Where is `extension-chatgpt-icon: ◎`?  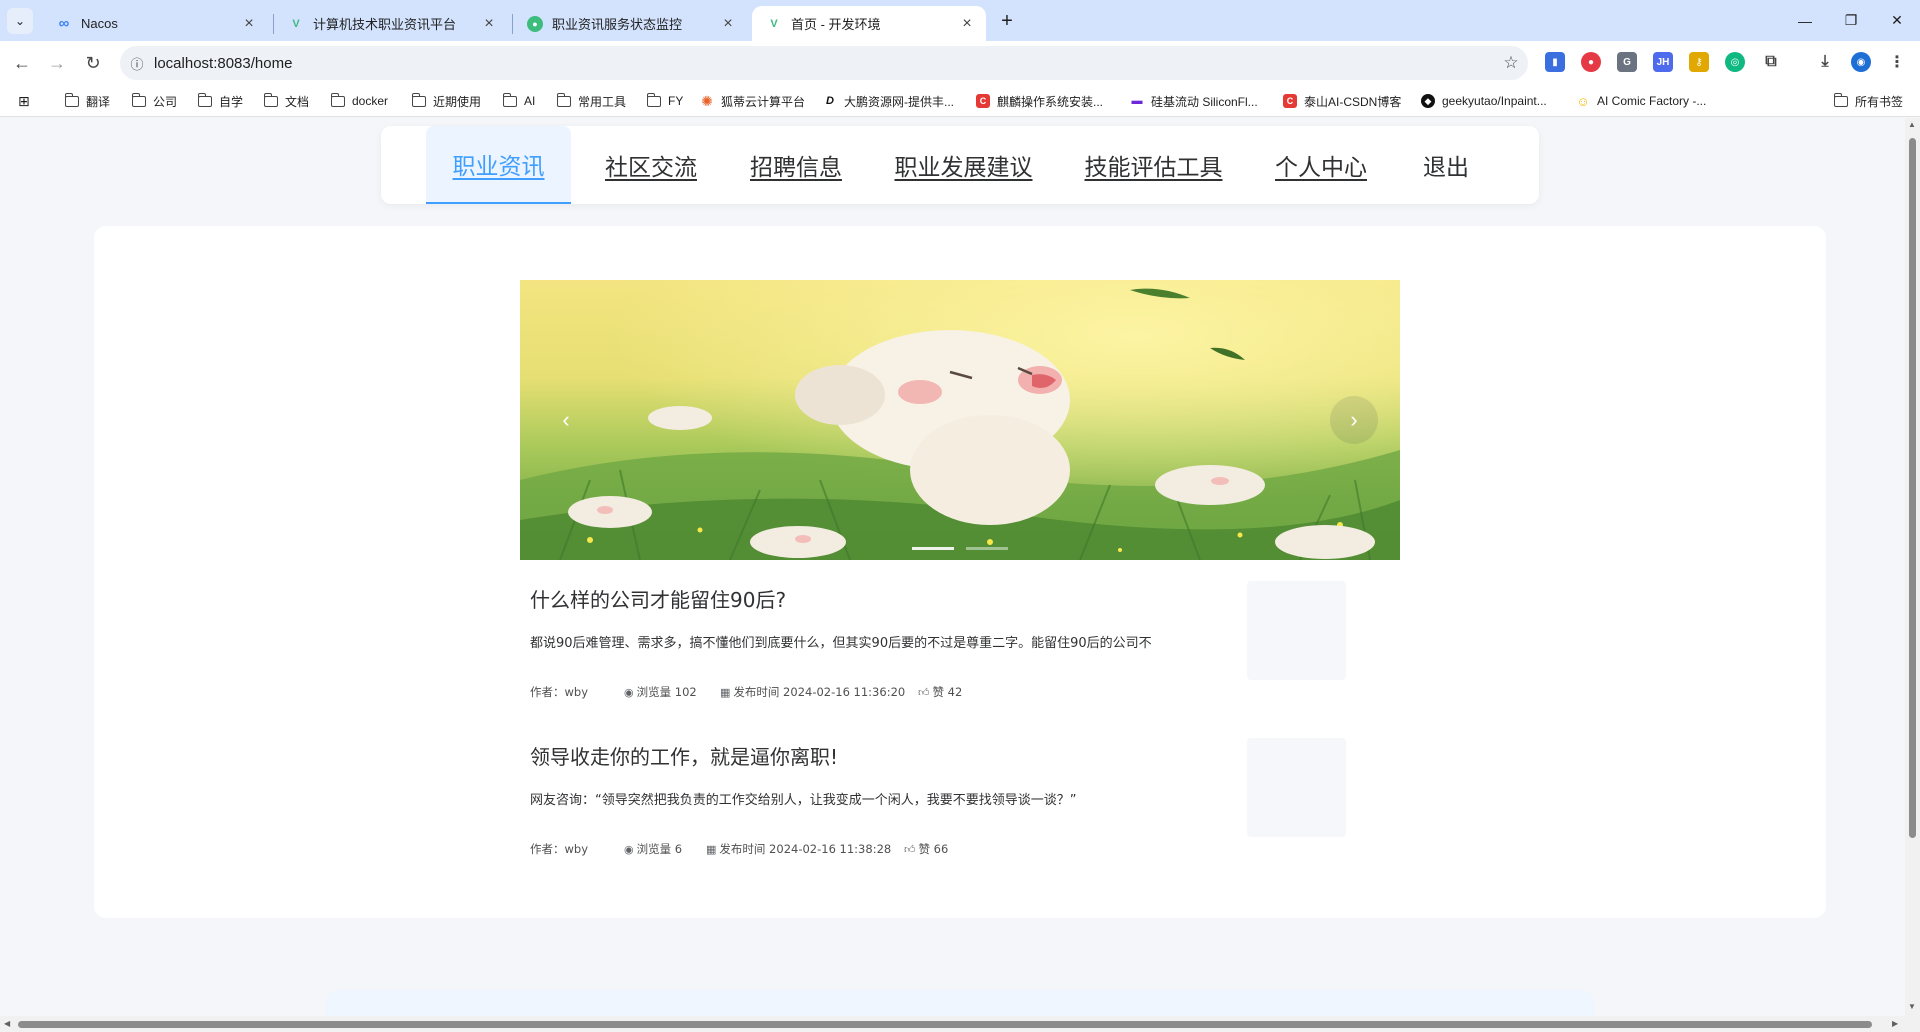 extension-chatgpt-icon: ◎ is located at coordinates (1735, 62).